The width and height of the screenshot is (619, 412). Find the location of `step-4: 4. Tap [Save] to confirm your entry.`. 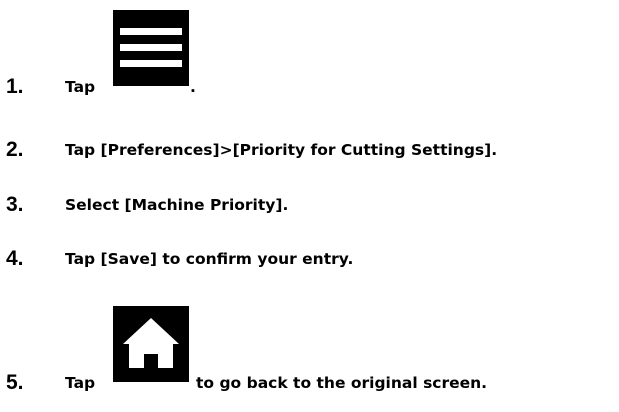

step-4: 4. Tap [Save] to confirm your entry. is located at coordinates (309, 259).